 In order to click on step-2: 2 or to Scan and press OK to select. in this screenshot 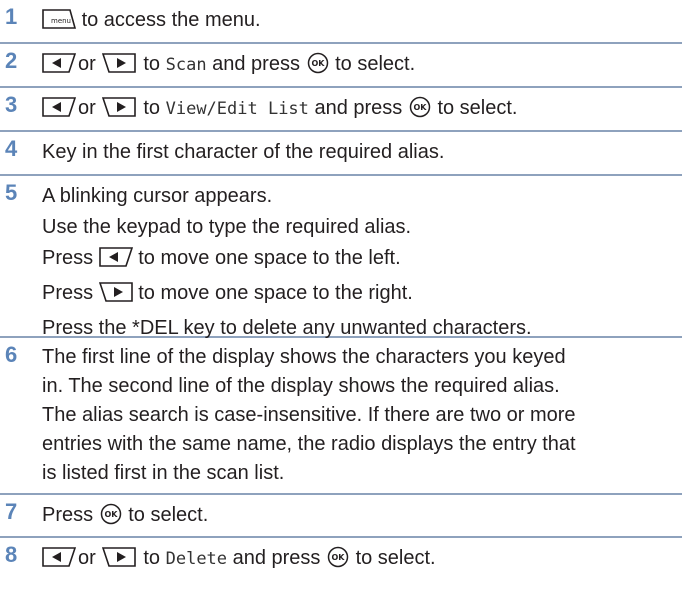, I will do `click(341, 66)`.